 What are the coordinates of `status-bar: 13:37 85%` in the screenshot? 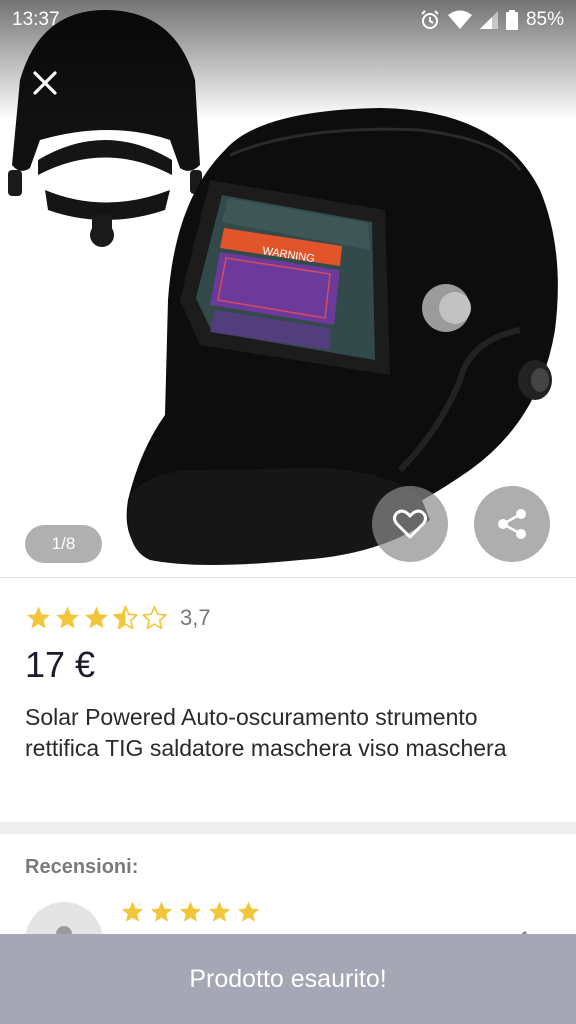 It's located at (288, 20).